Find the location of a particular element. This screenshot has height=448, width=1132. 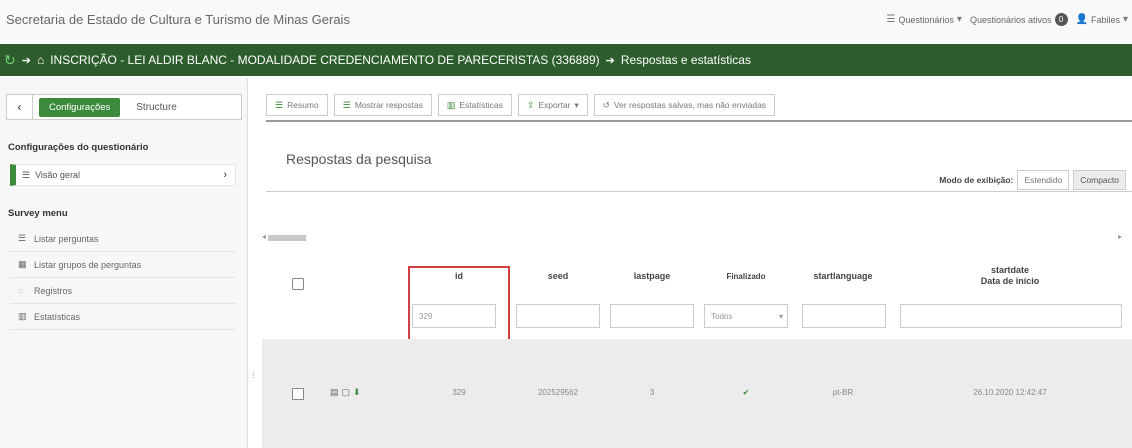

user-menu: 👤 Fabiles ▾ is located at coordinates (1102, 19).